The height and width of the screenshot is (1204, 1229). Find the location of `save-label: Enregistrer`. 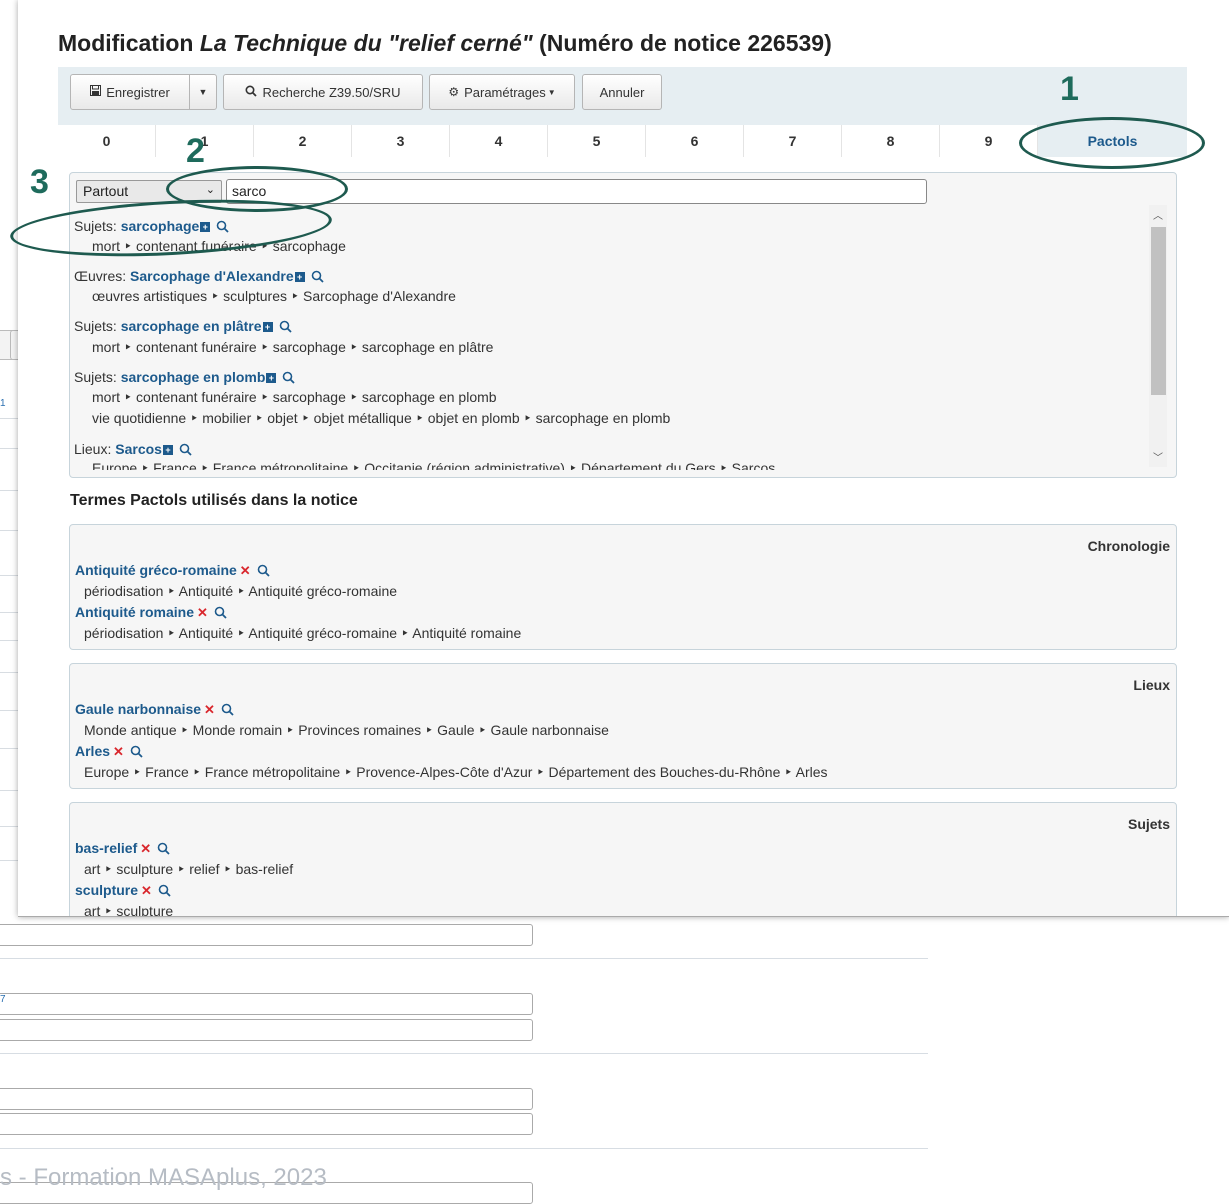

save-label: Enregistrer is located at coordinates (138, 92).